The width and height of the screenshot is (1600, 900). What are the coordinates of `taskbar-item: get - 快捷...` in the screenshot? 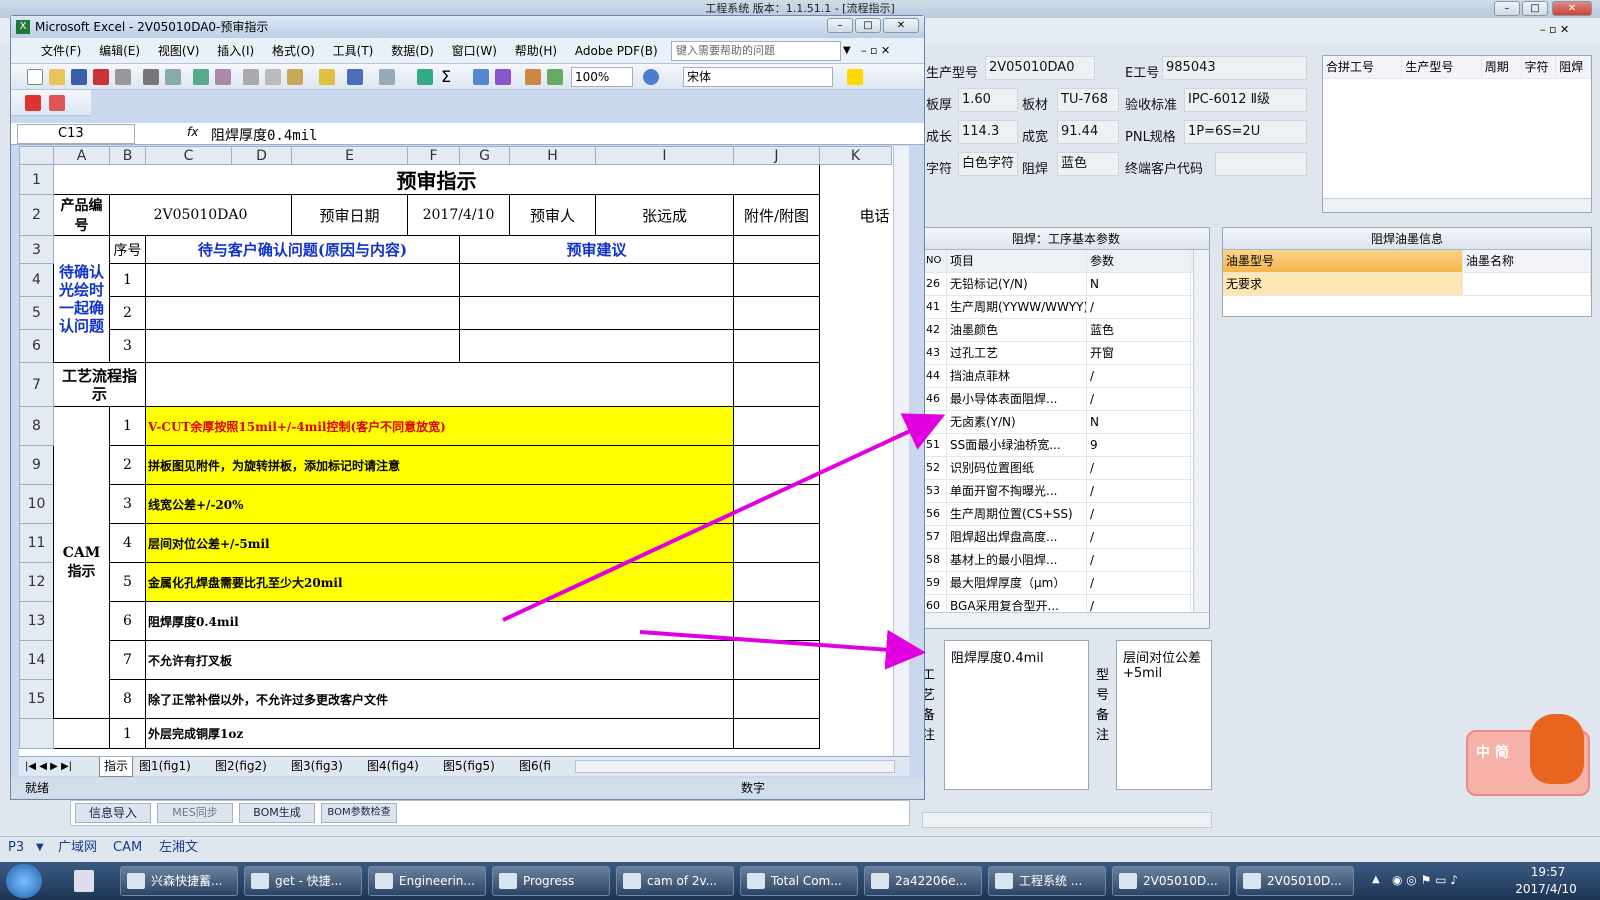 It's located at (303, 881).